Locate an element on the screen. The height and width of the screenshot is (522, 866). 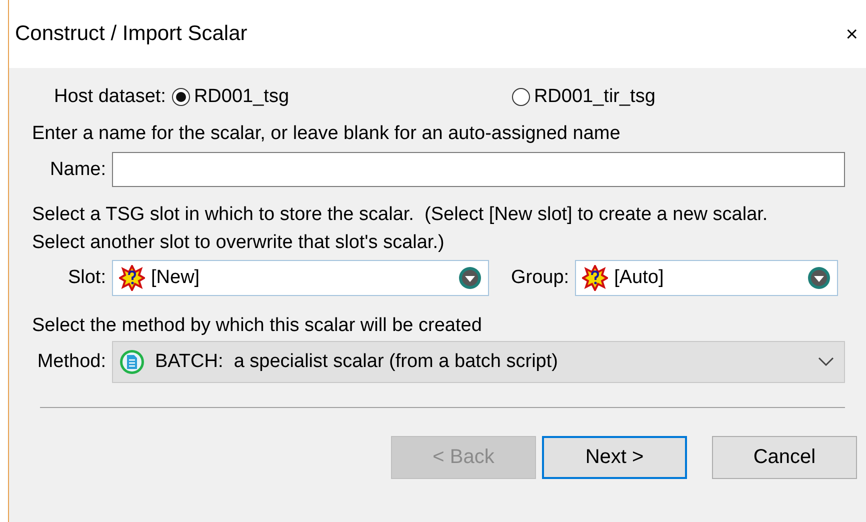
name-field is located at coordinates (478, 169).